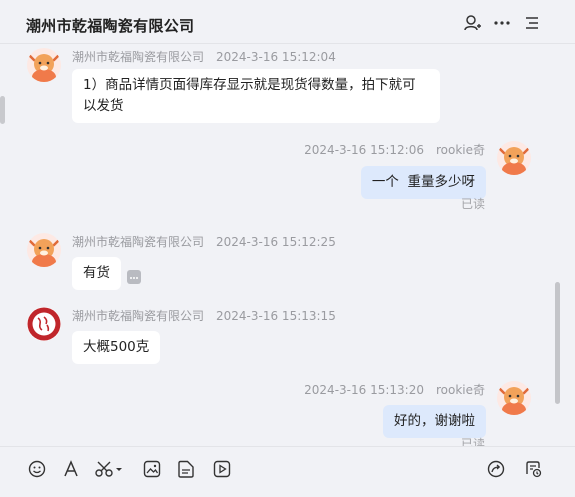 This screenshot has height=497, width=575. What do you see at coordinates (134, 277) in the screenshot?
I see `quote-reply-icon` at bounding box center [134, 277].